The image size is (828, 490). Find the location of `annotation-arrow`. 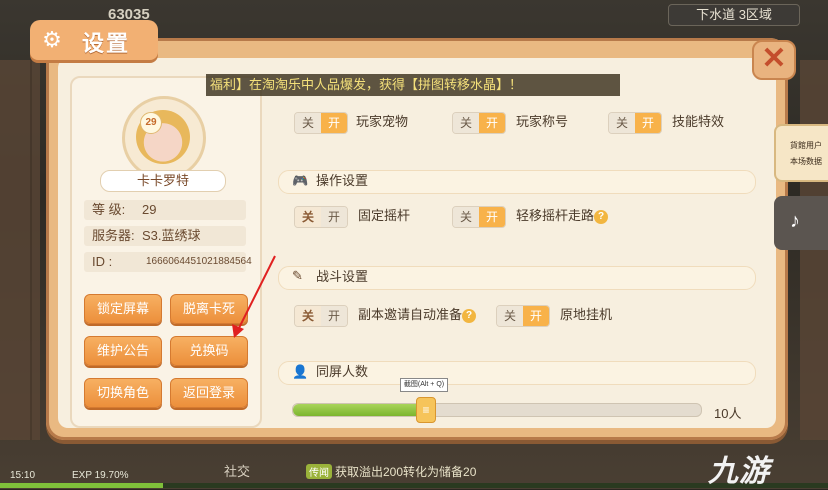

annotation-arrow is located at coordinates (254, 296).